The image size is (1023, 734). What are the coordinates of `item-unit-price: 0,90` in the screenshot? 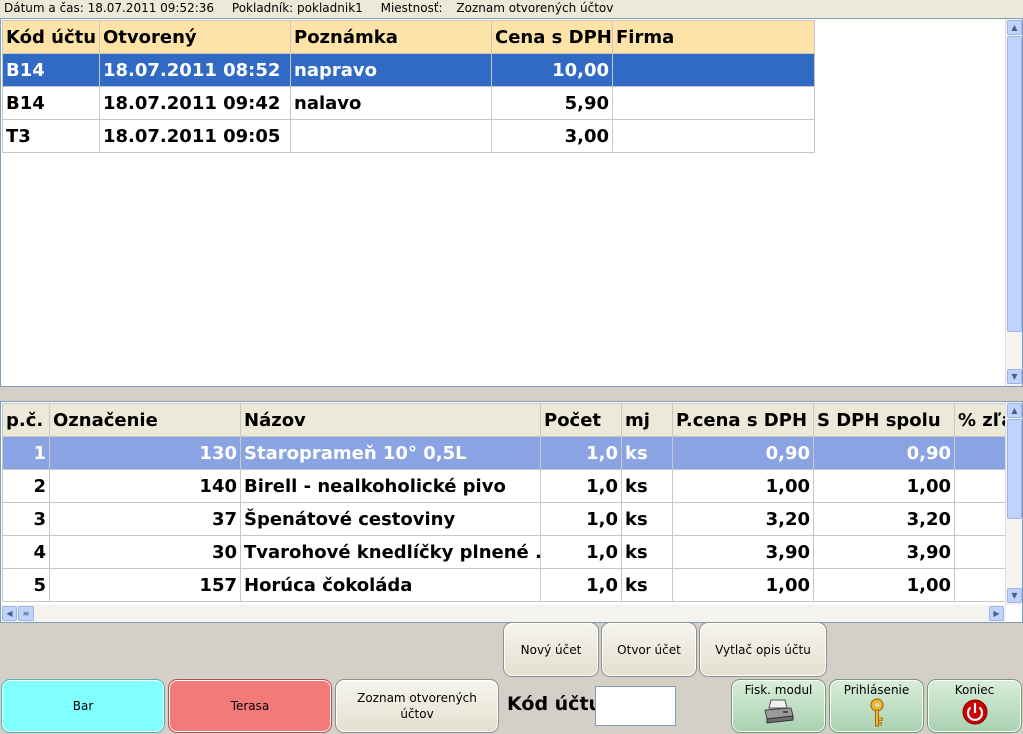 It's located at (743, 453).